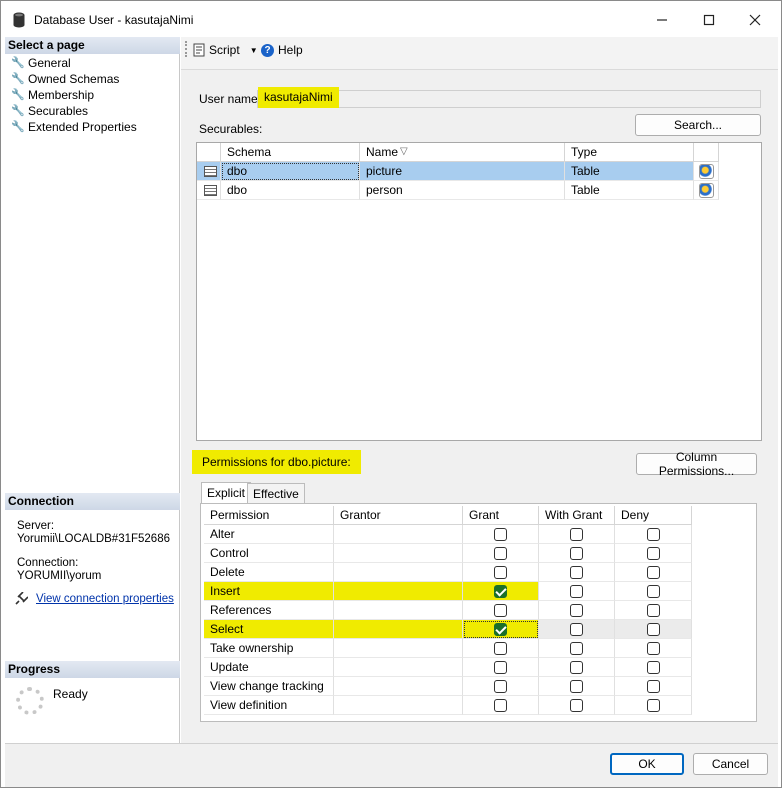 The image size is (782, 788). What do you see at coordinates (19, 20) in the screenshot?
I see `database-icon` at bounding box center [19, 20].